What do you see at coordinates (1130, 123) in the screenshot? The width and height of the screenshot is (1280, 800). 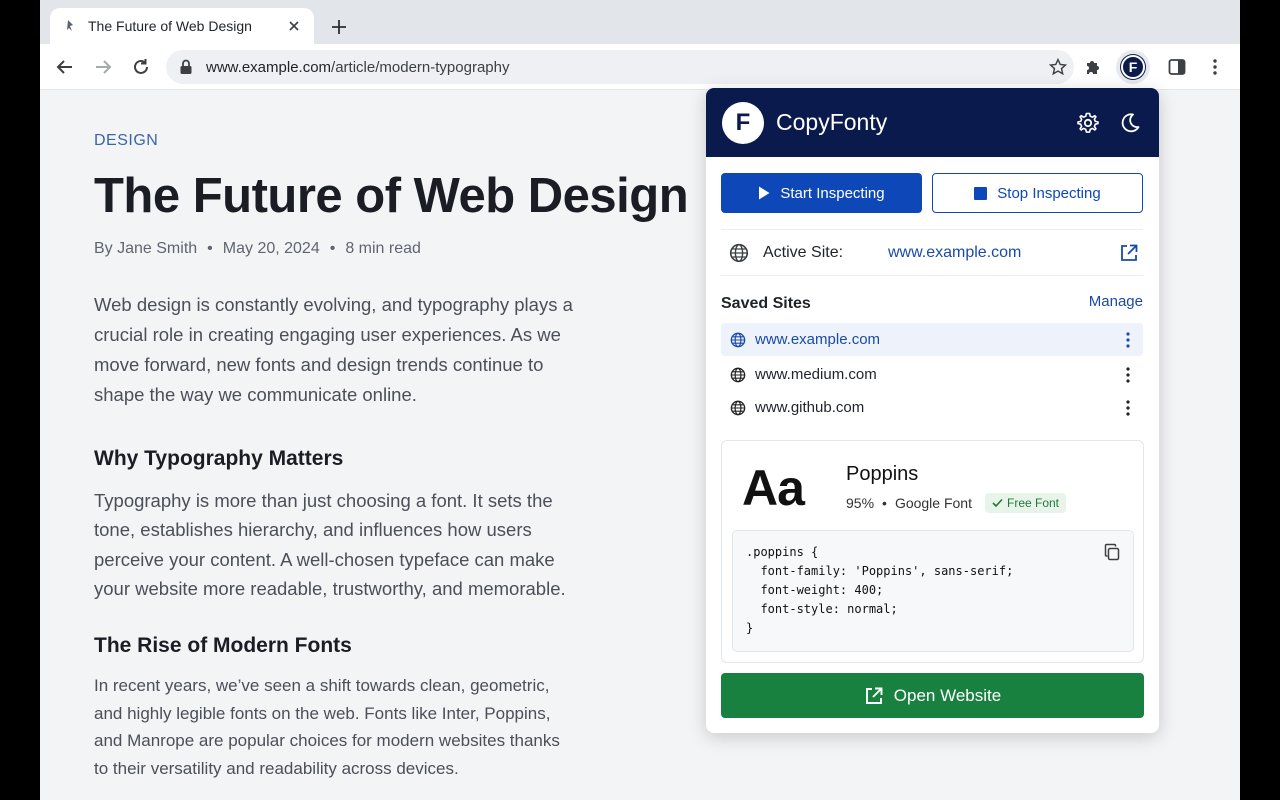 I see `dark-mode-moon-icon` at bounding box center [1130, 123].